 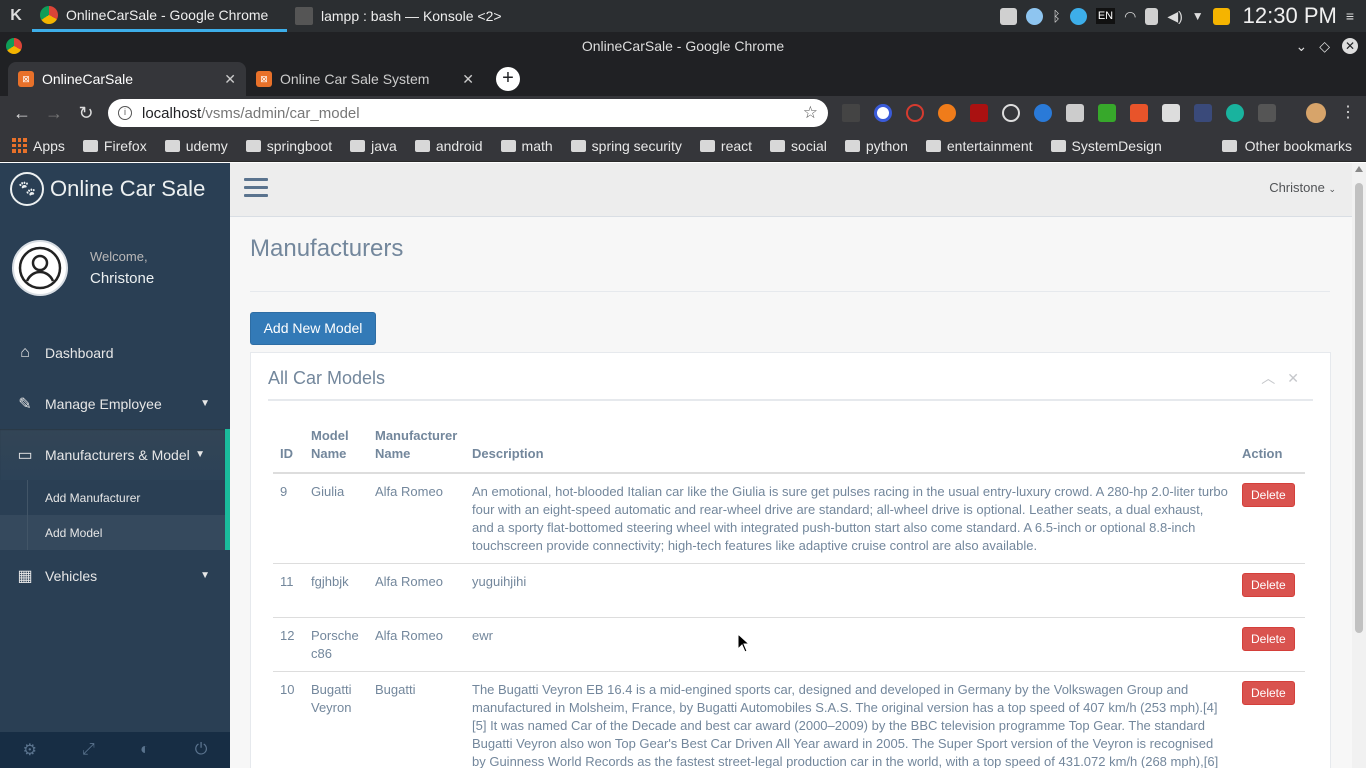 What do you see at coordinates (112, 497) in the screenshot?
I see `submenu-item-add-manufacturer: Add Manufacturer` at bounding box center [112, 497].